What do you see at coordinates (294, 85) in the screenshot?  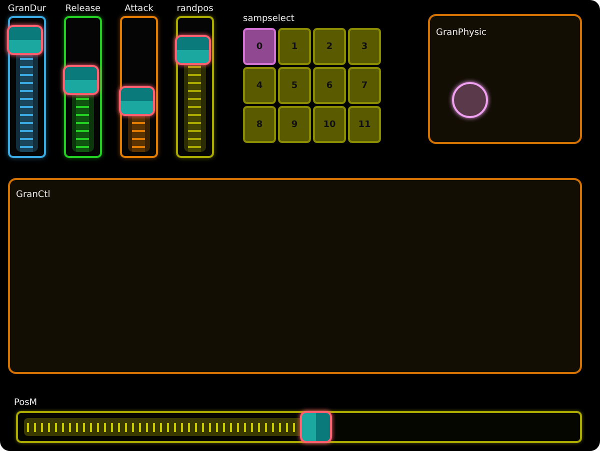 I see `sample-pad: 5` at bounding box center [294, 85].